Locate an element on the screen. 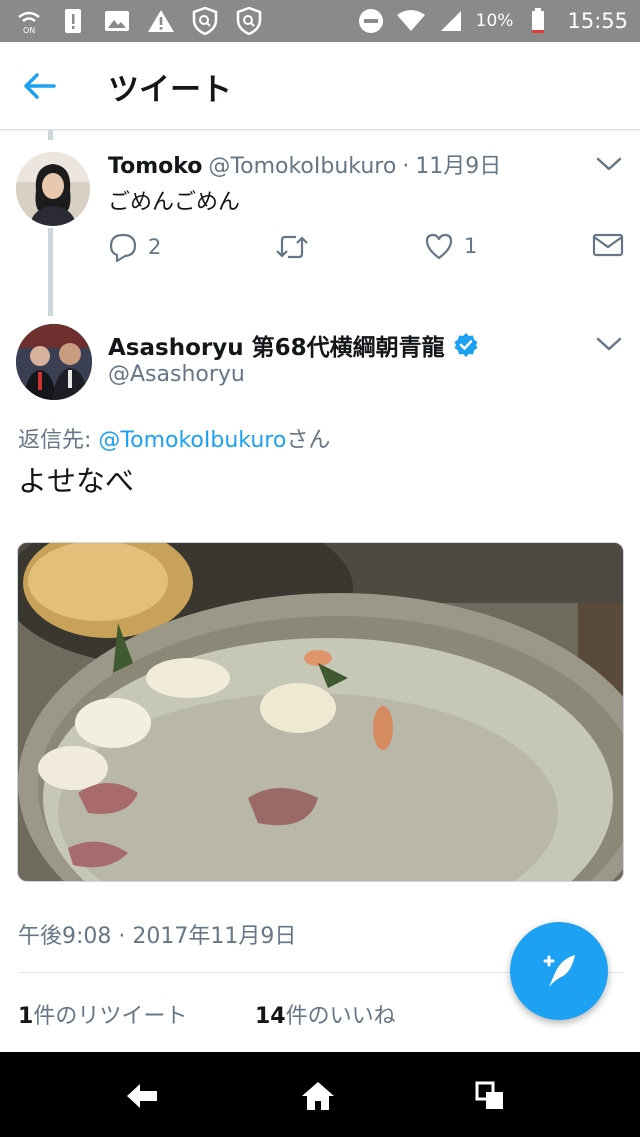 This screenshot has width=640, height=1137. arrow-left-icon is located at coordinates (40, 86).